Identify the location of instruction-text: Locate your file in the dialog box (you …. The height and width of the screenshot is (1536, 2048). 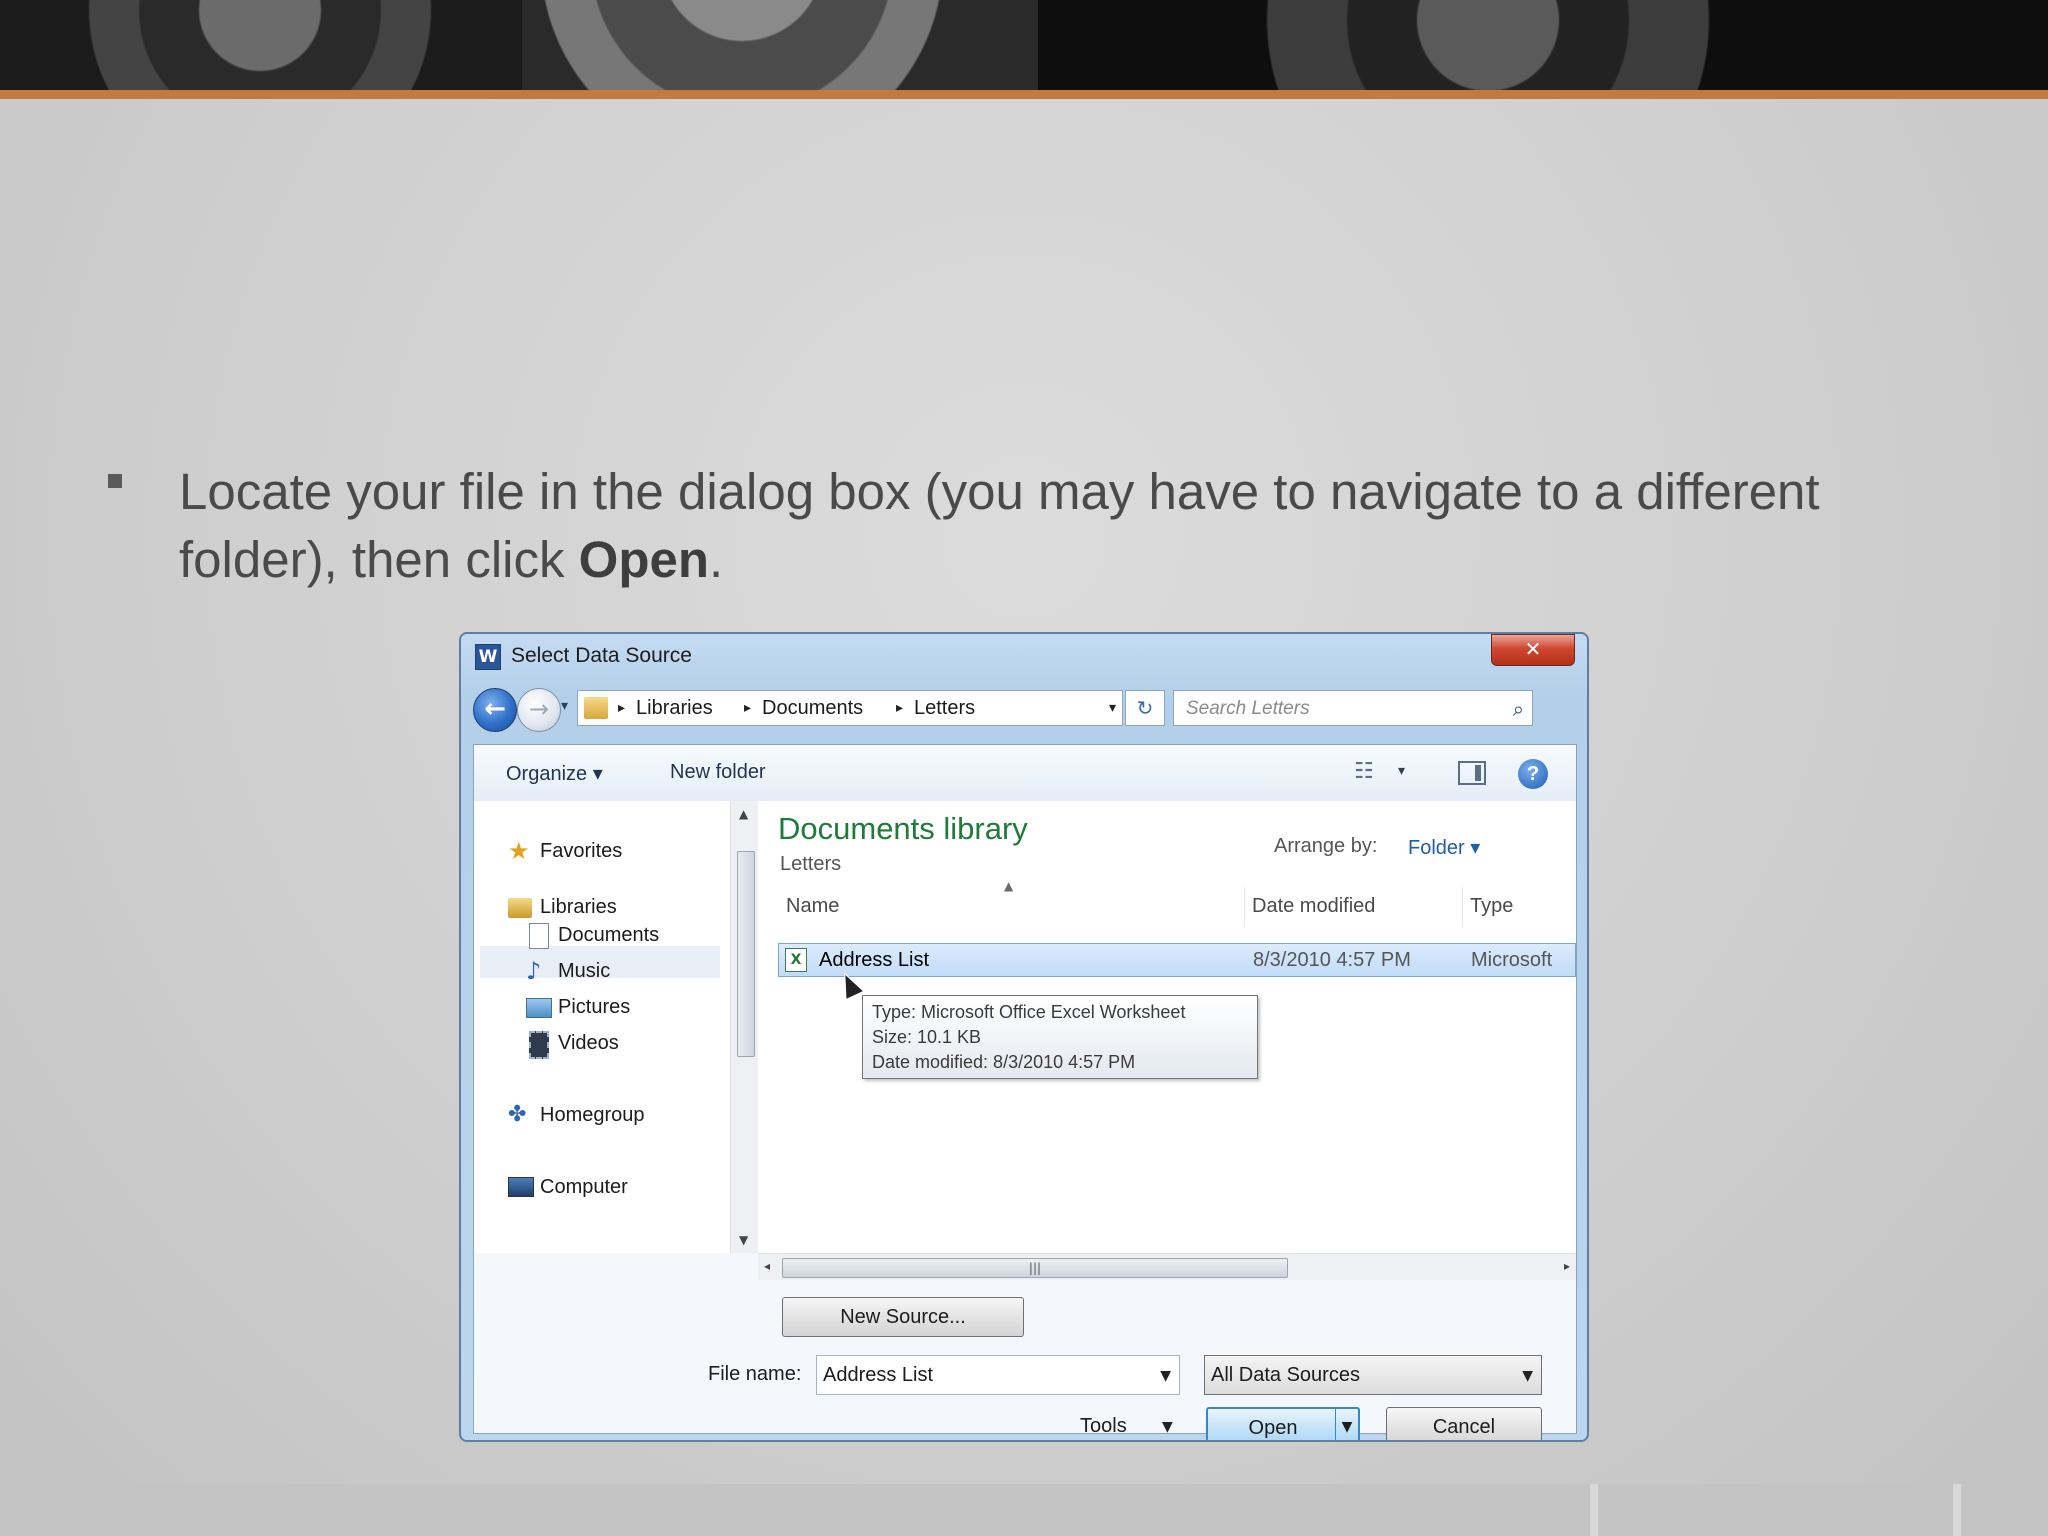
(1079, 526).